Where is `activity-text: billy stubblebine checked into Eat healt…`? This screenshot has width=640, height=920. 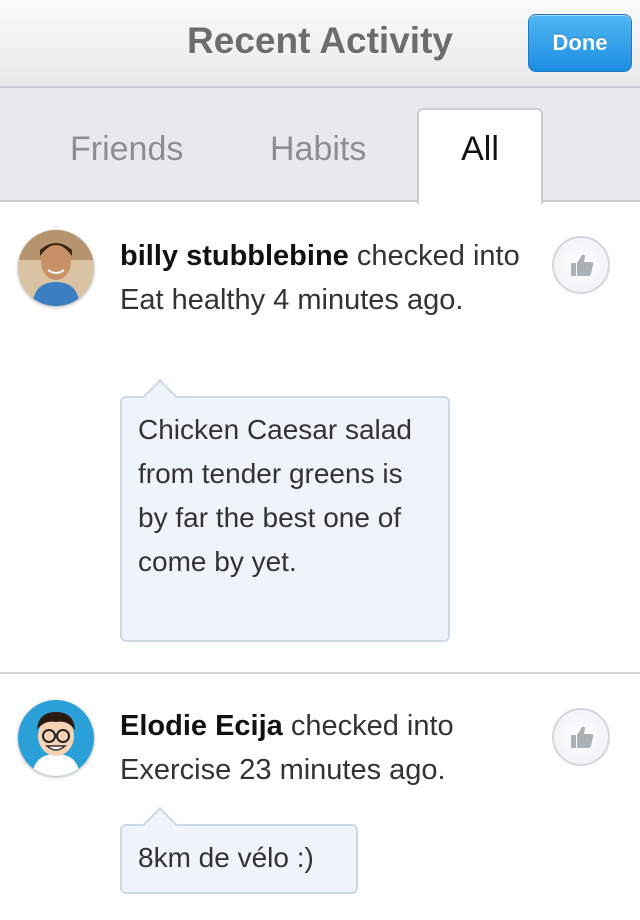 activity-text: billy stubblebine checked into Eat healt… is located at coordinates (320, 278).